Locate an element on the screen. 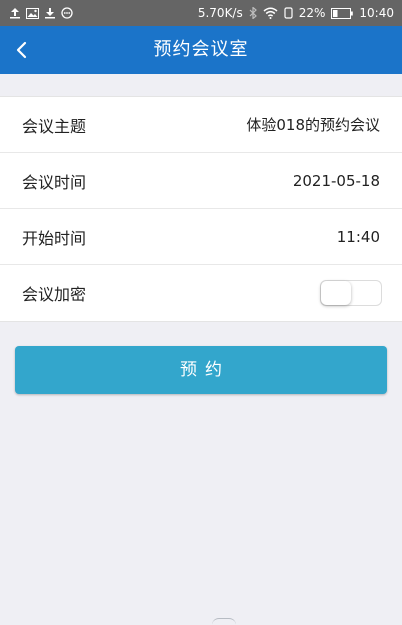  topic-value: 体验018的预约会议 is located at coordinates (313, 125).